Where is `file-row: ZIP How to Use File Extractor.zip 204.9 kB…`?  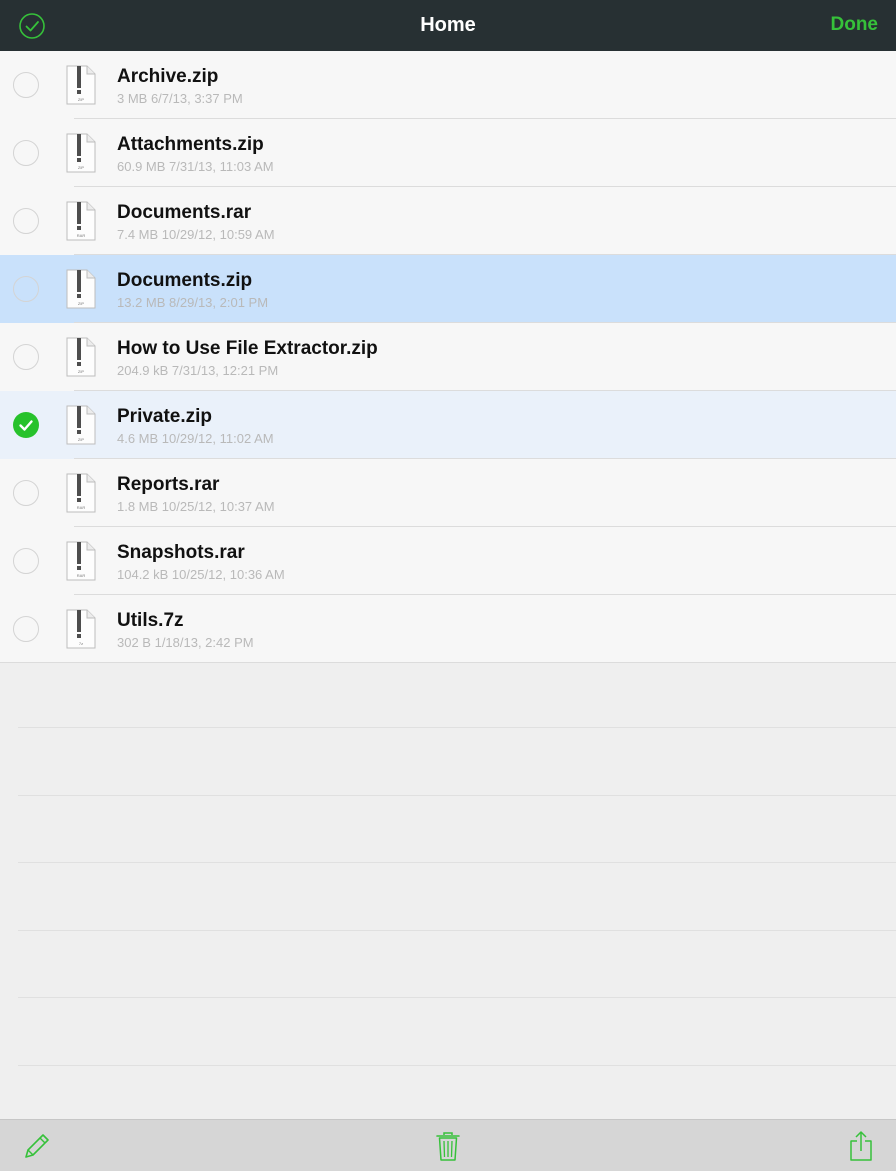
file-row: ZIP How to Use File Extractor.zip 204.9 kB… is located at coordinates (448, 357).